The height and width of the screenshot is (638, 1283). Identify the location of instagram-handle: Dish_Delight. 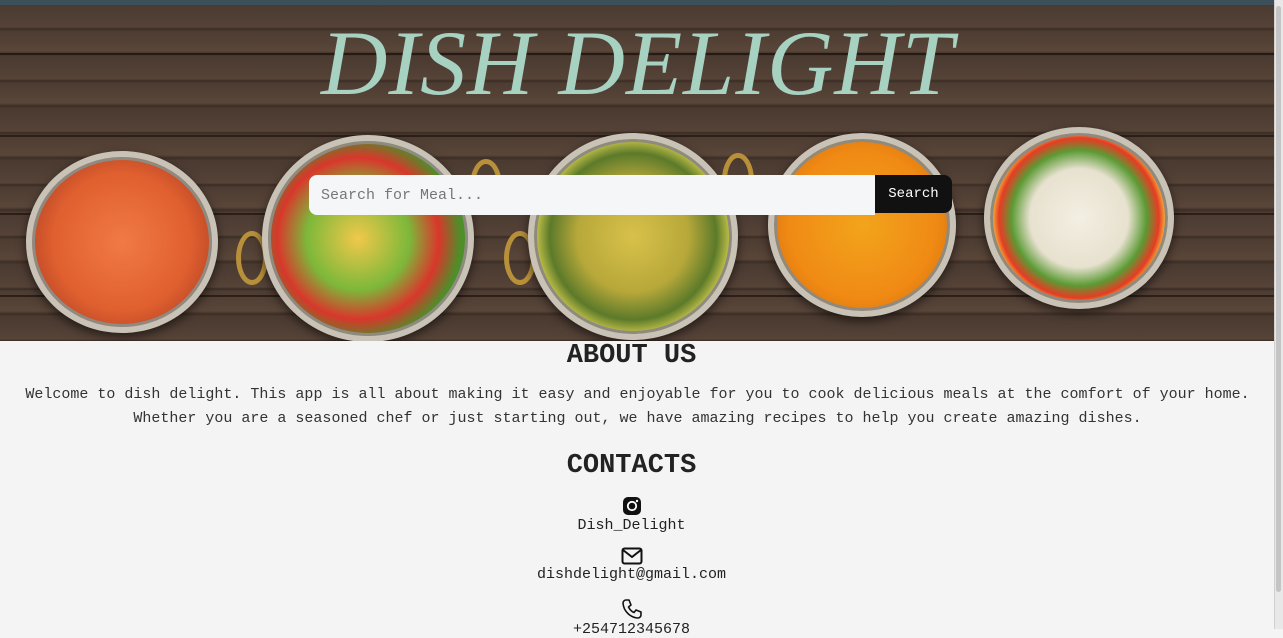
(631, 525).